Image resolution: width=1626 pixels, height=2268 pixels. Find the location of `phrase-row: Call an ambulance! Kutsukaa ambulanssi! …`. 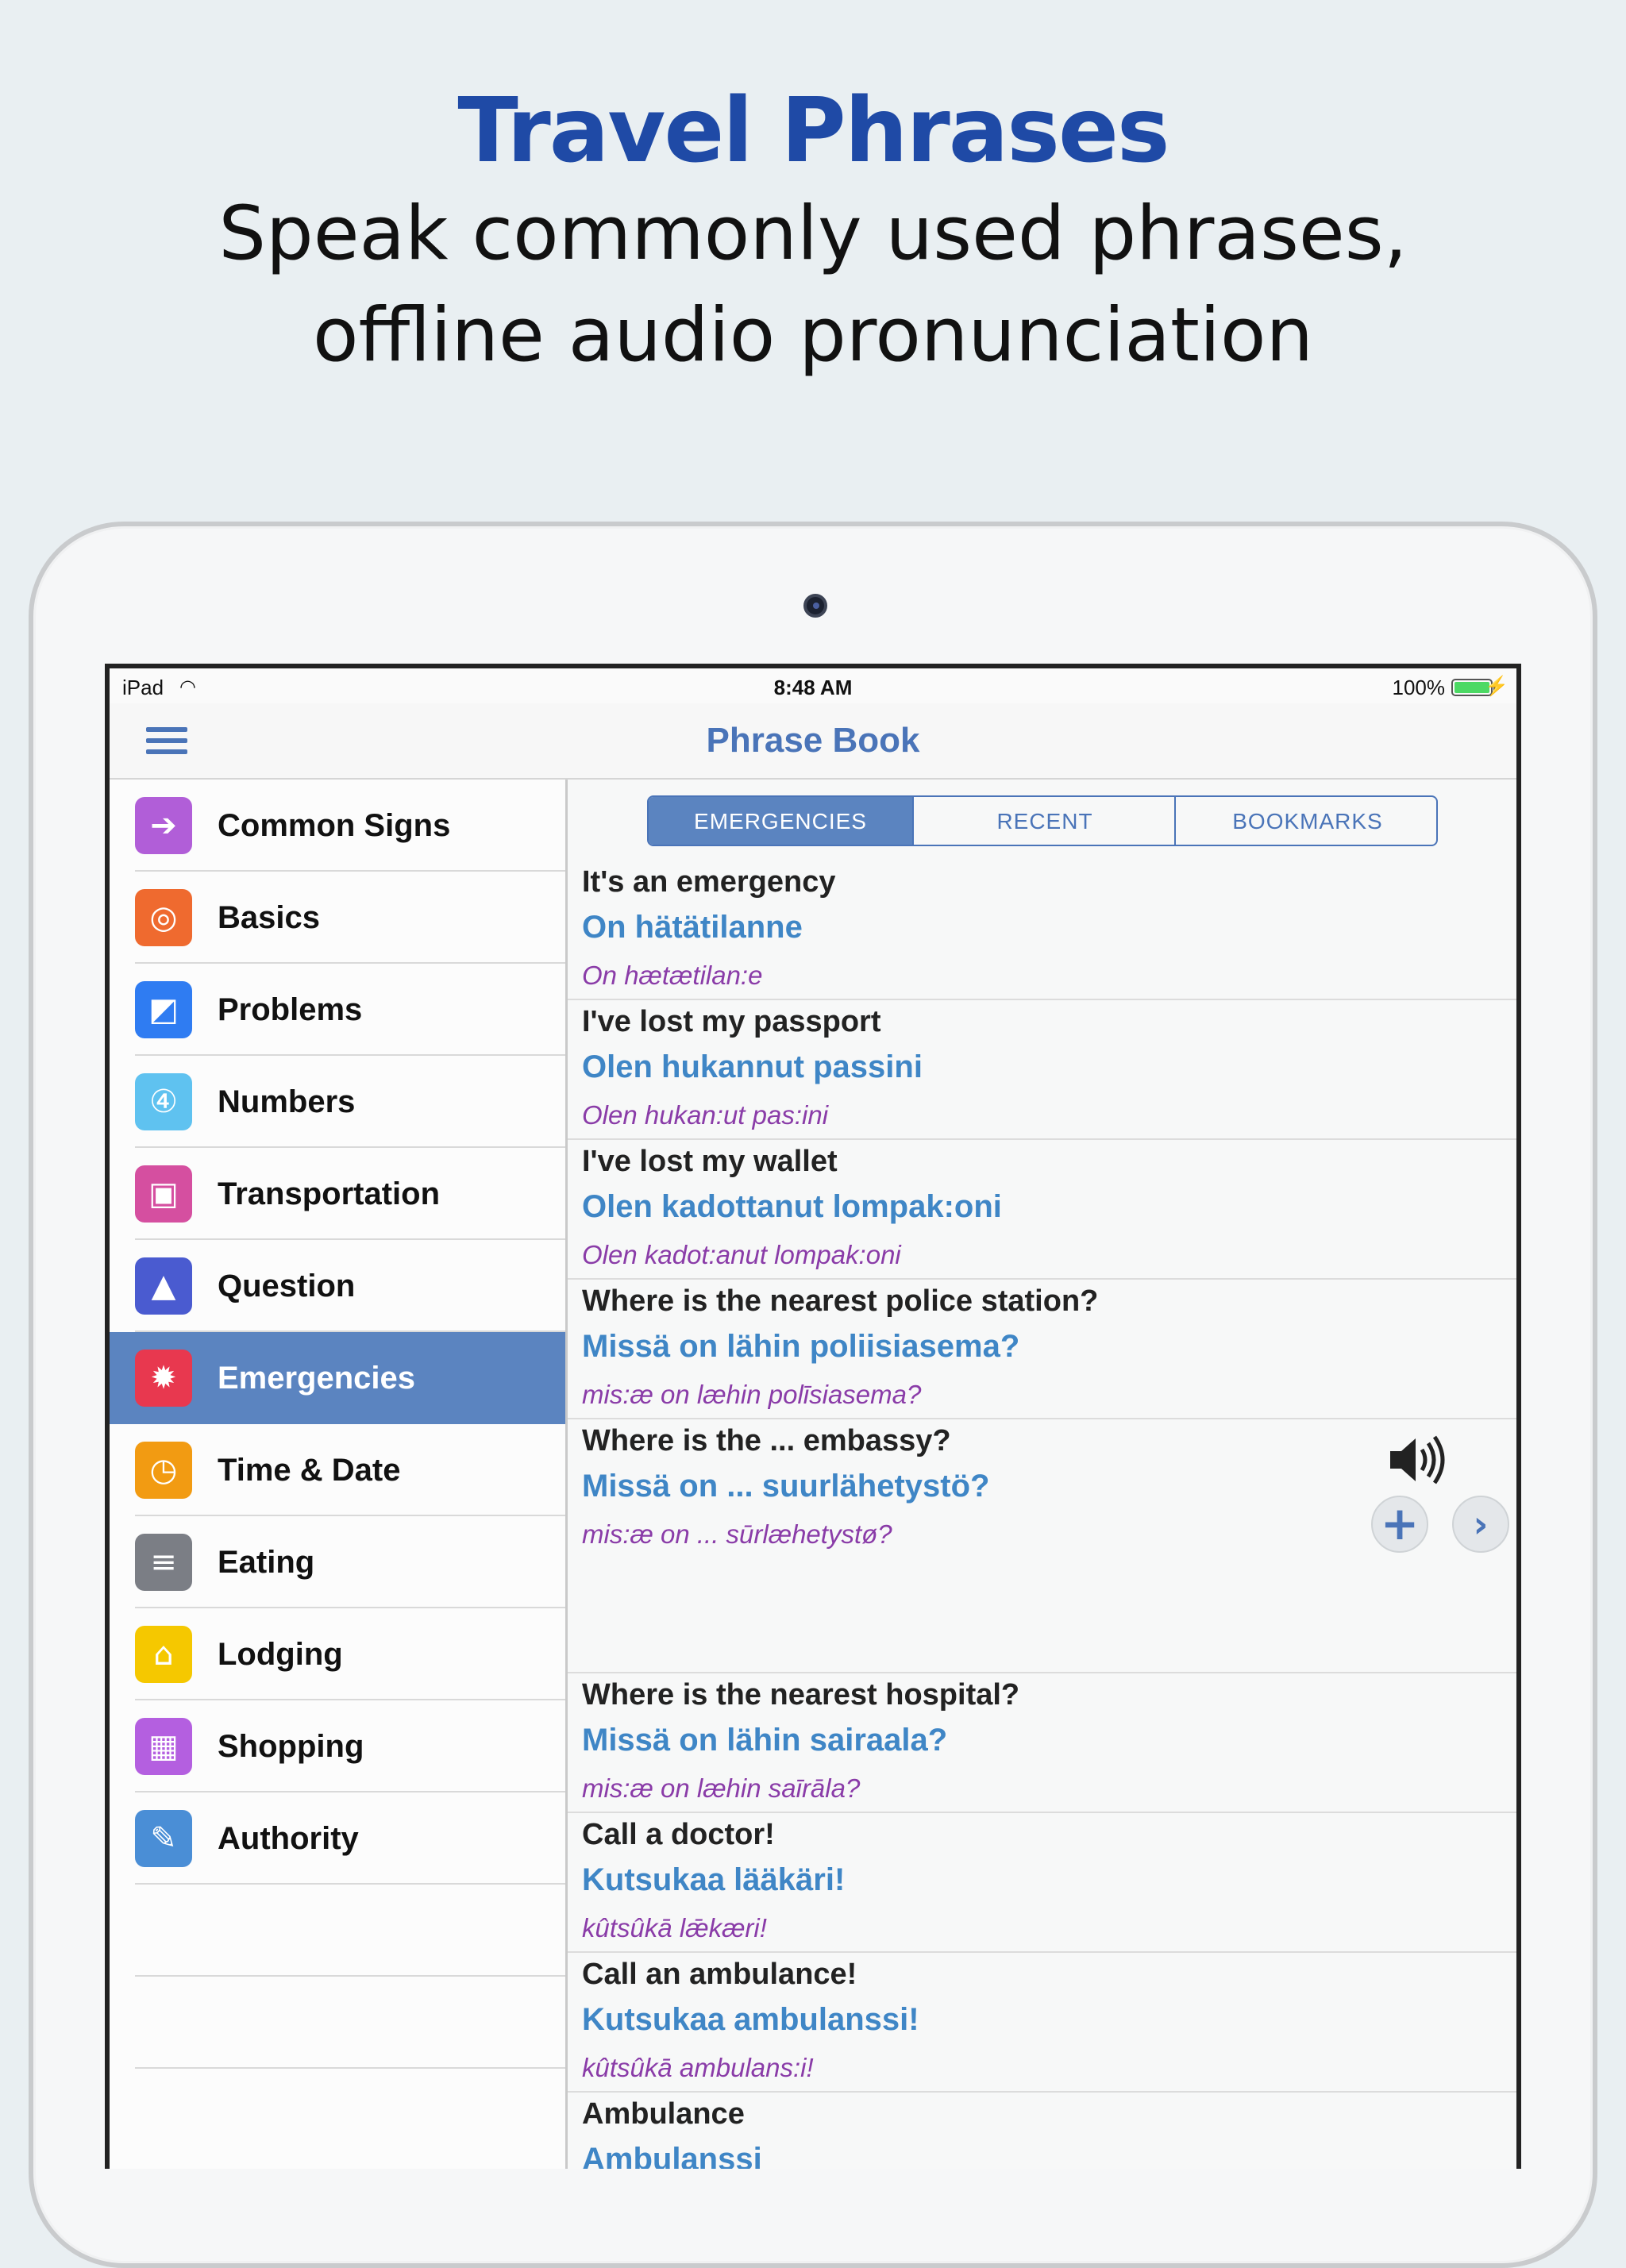

phrase-row: Call an ambulance! Kutsukaa ambulanssi! … is located at coordinates (1042, 2022).